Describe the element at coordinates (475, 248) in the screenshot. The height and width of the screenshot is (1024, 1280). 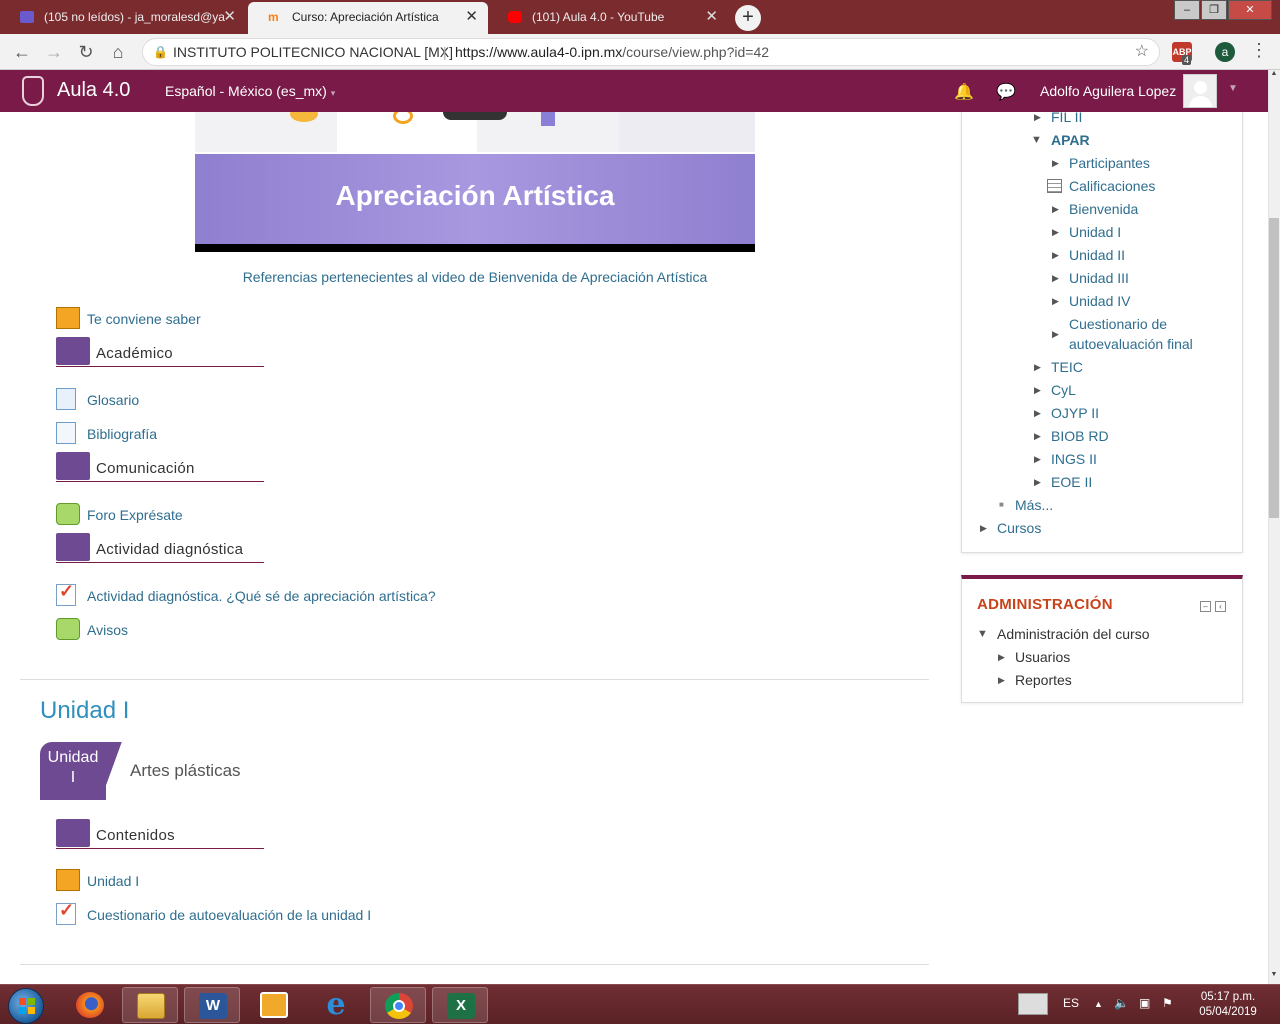
I see `video-bottom-bar` at that location.